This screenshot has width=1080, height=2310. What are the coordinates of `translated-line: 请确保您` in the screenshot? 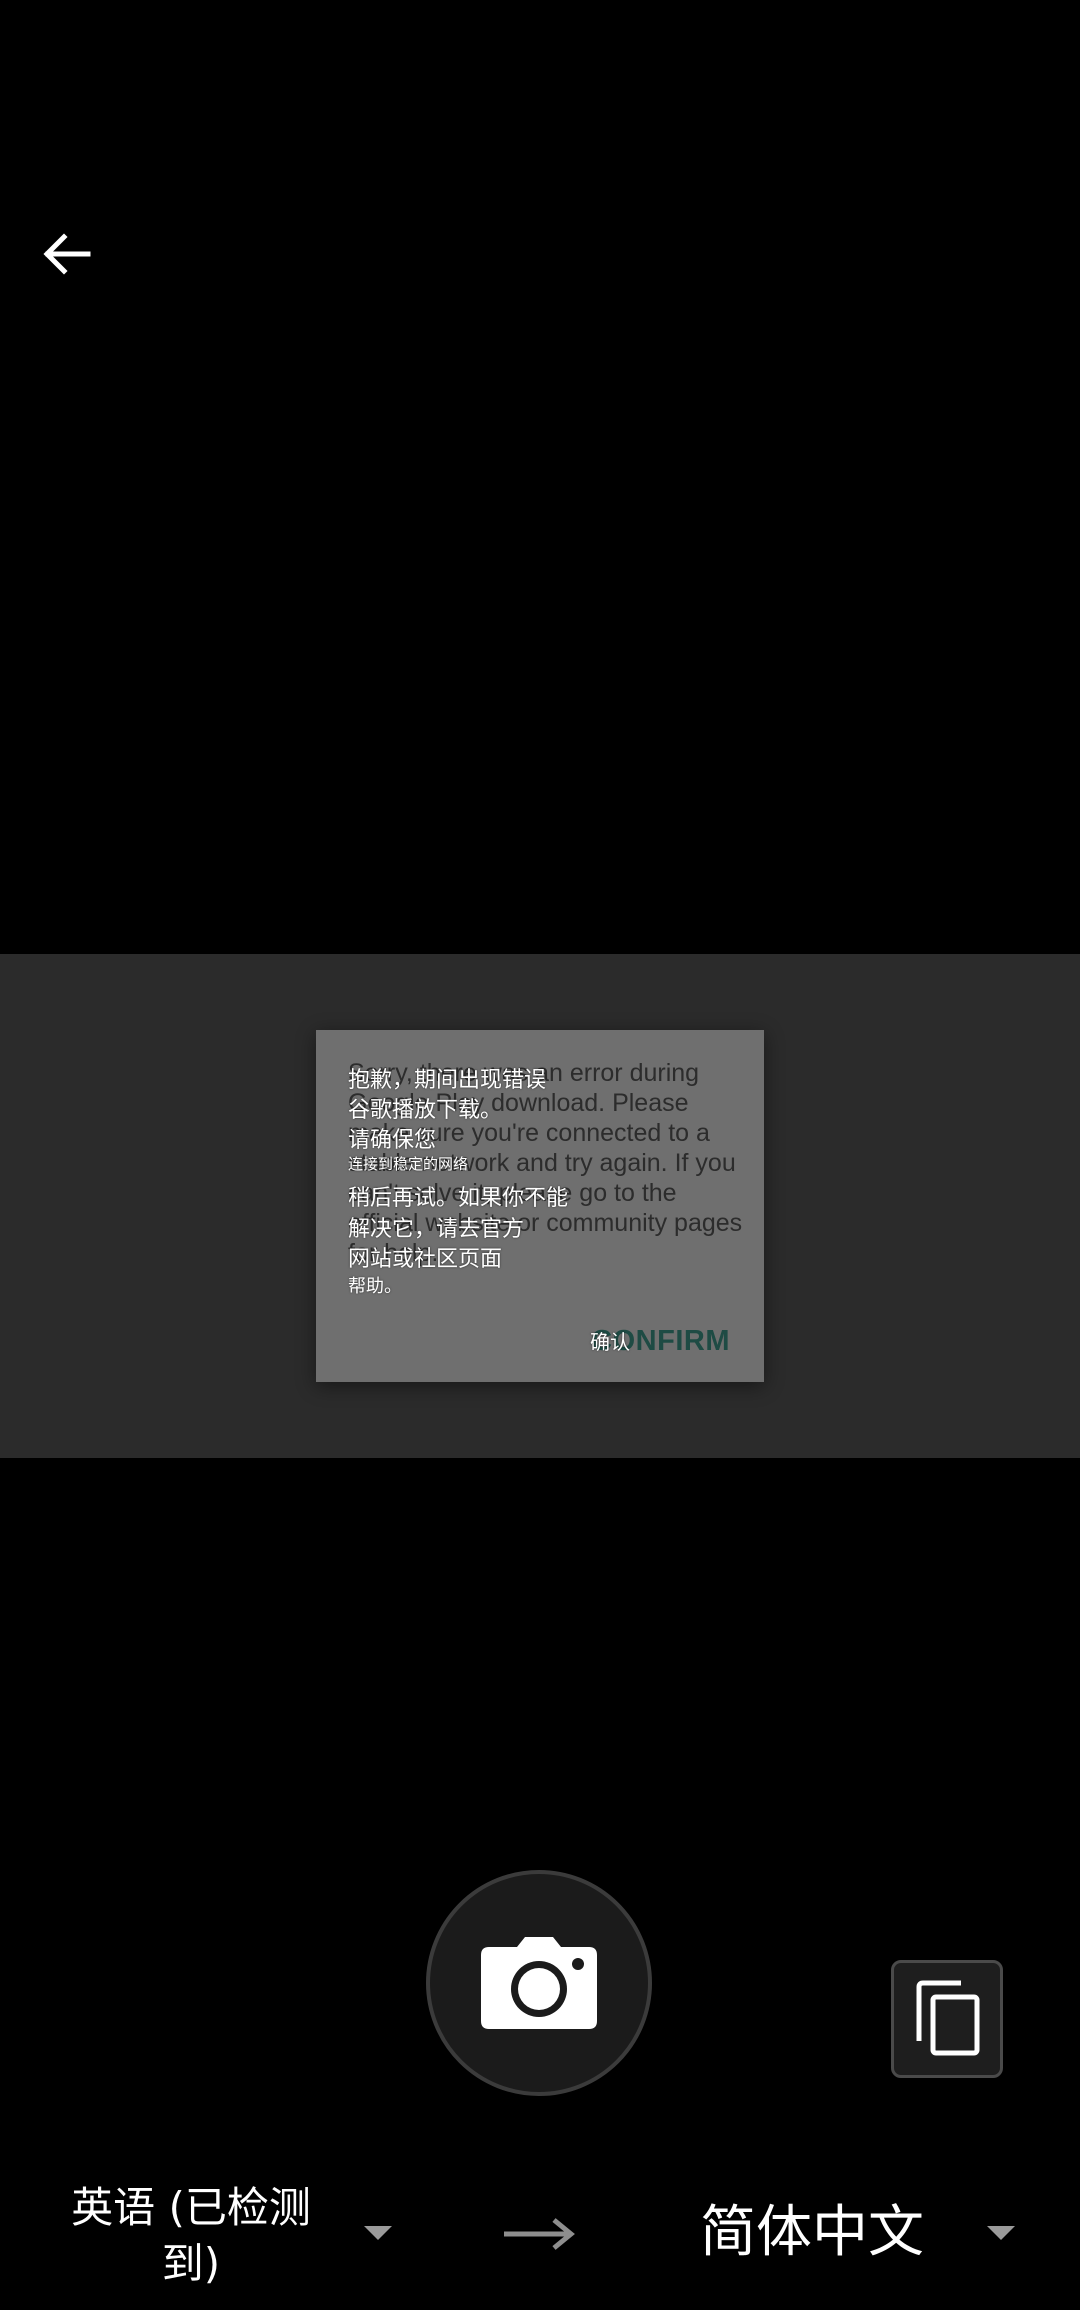 It's located at (392, 1140).